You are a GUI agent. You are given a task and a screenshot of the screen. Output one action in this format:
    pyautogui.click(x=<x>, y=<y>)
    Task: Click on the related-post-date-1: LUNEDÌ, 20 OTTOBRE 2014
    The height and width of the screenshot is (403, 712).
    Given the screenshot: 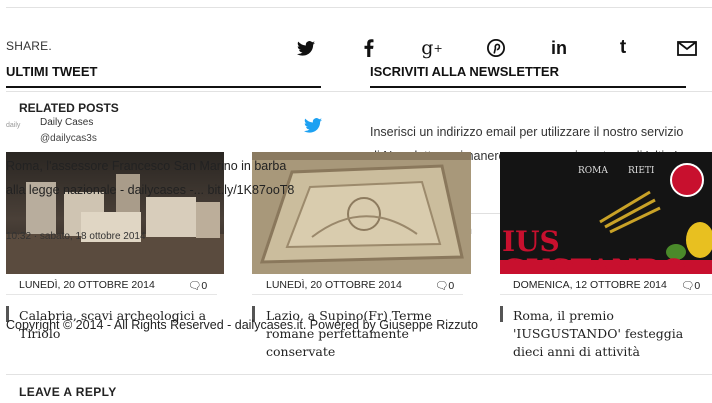 What is the action you would take?
    pyautogui.click(x=87, y=285)
    